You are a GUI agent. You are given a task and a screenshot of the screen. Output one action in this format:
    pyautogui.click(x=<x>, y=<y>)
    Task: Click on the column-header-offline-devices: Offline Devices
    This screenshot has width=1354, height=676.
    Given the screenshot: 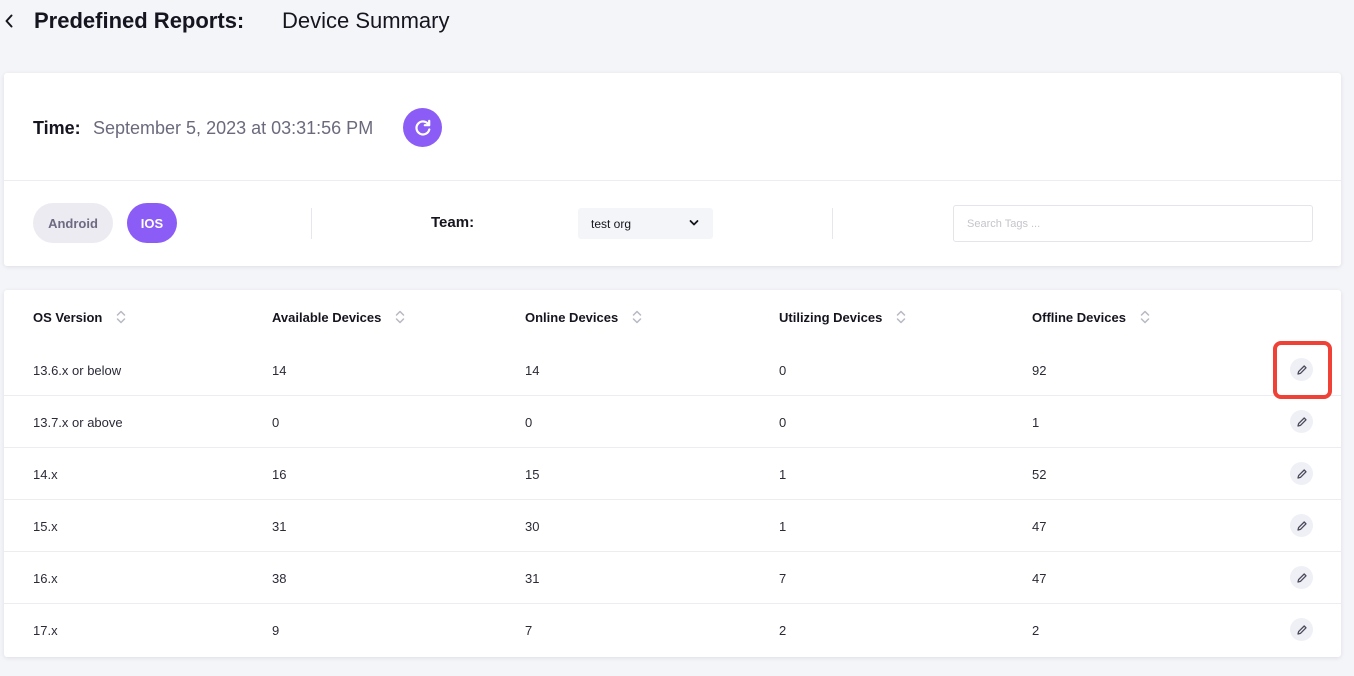 What is the action you would take?
    pyautogui.click(x=1091, y=317)
    